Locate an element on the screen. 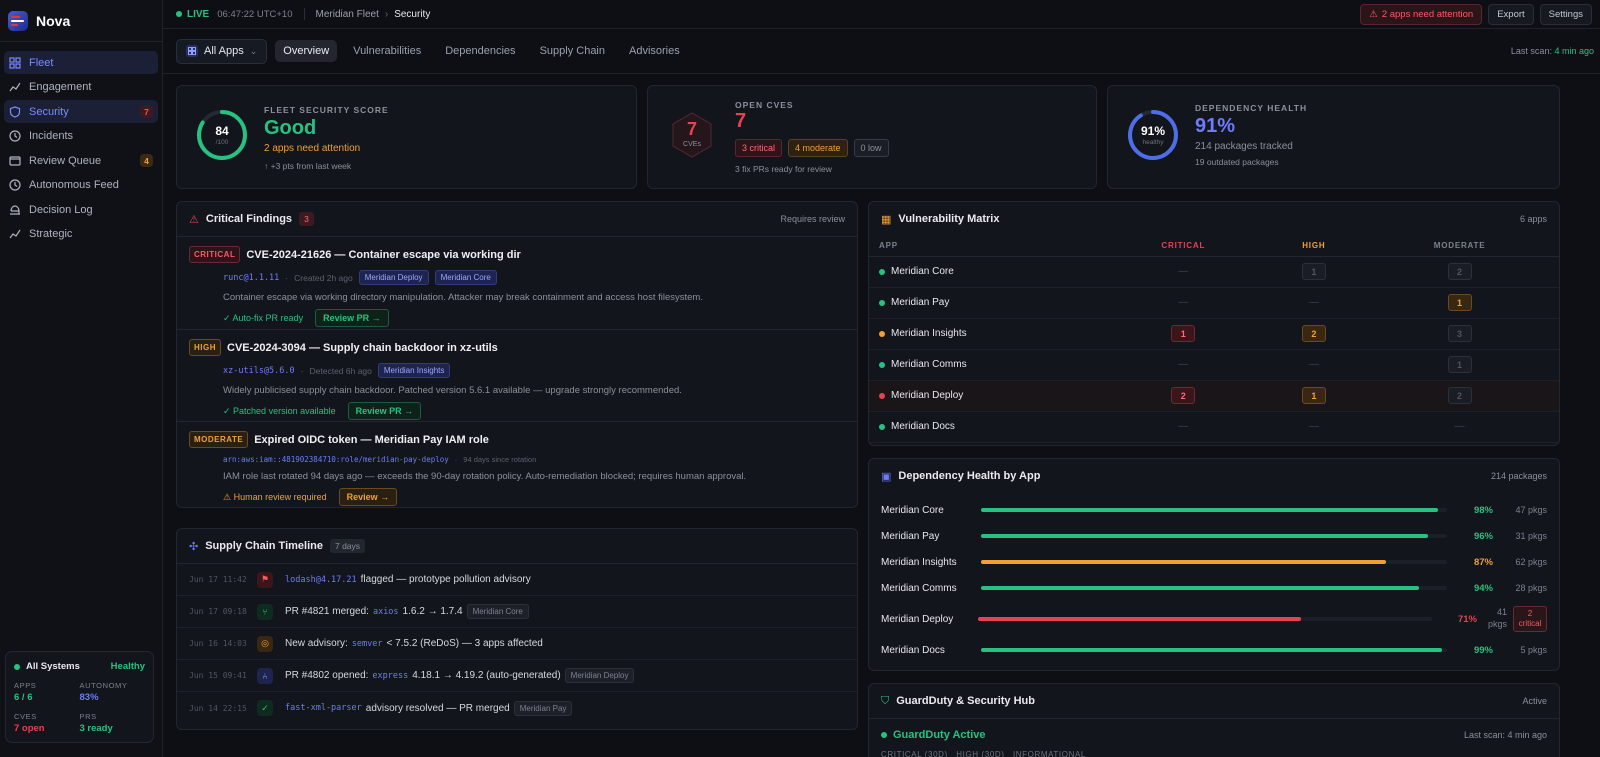  app-selector: All Apps ⌄ is located at coordinates (222, 51).